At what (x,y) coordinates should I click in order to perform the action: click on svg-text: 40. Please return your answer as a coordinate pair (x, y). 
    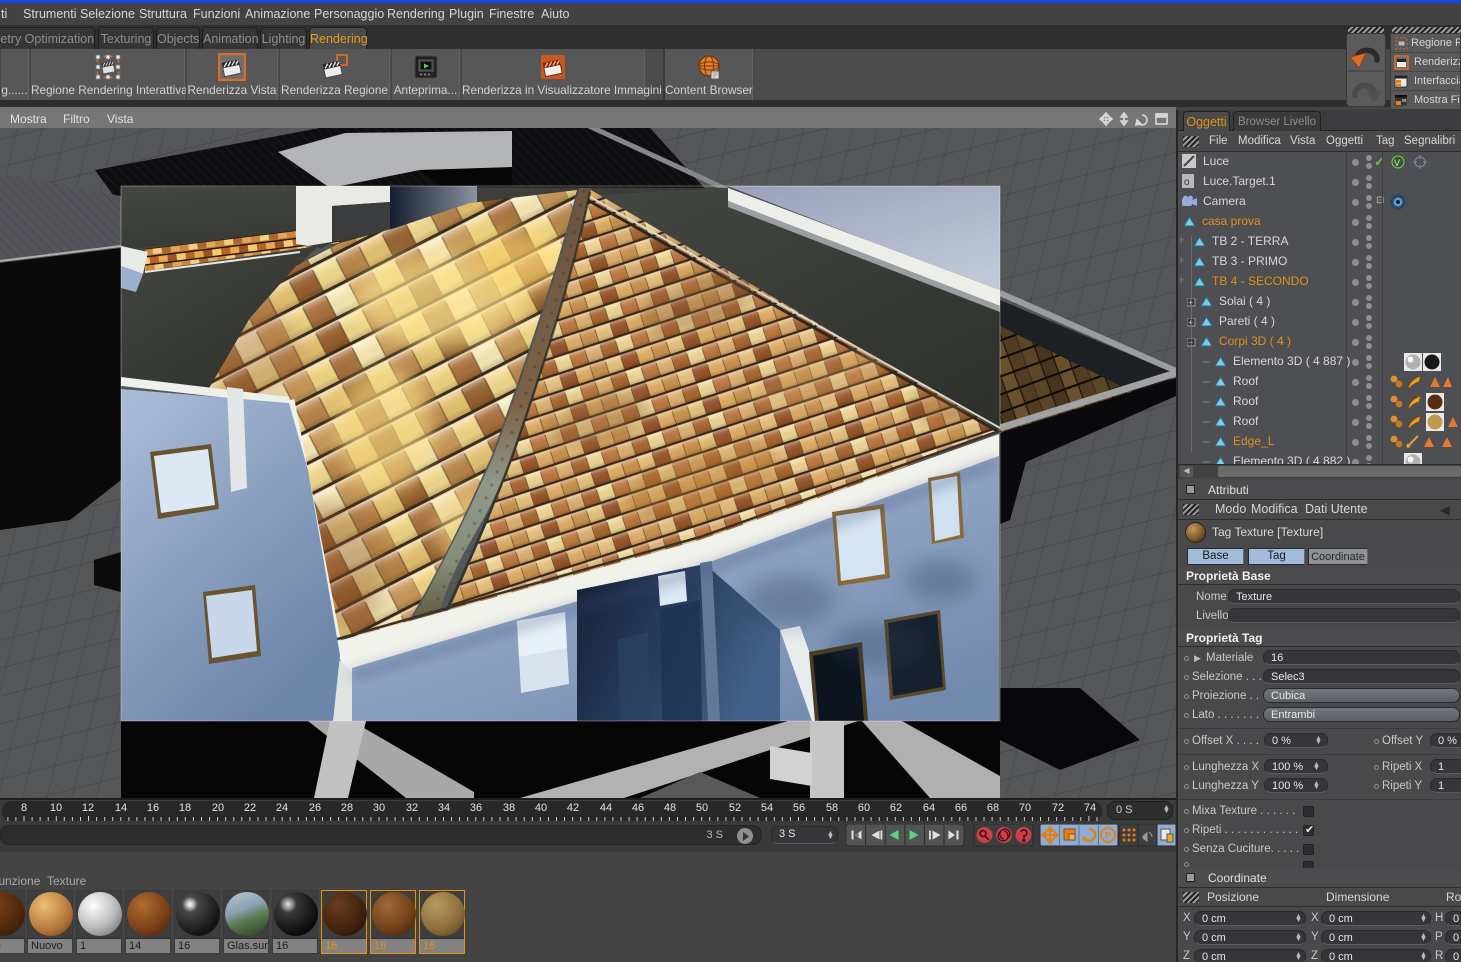
    Looking at the image, I should click on (541, 808).